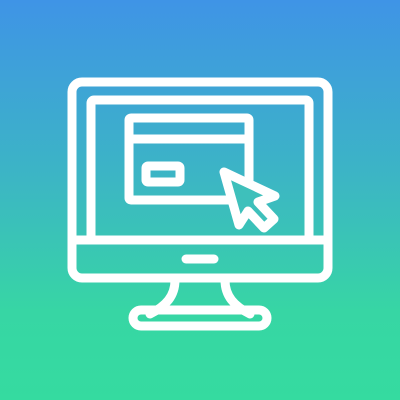 This screenshot has height=400, width=400. I want to click on credit-card-field-icon, so click(163, 174).